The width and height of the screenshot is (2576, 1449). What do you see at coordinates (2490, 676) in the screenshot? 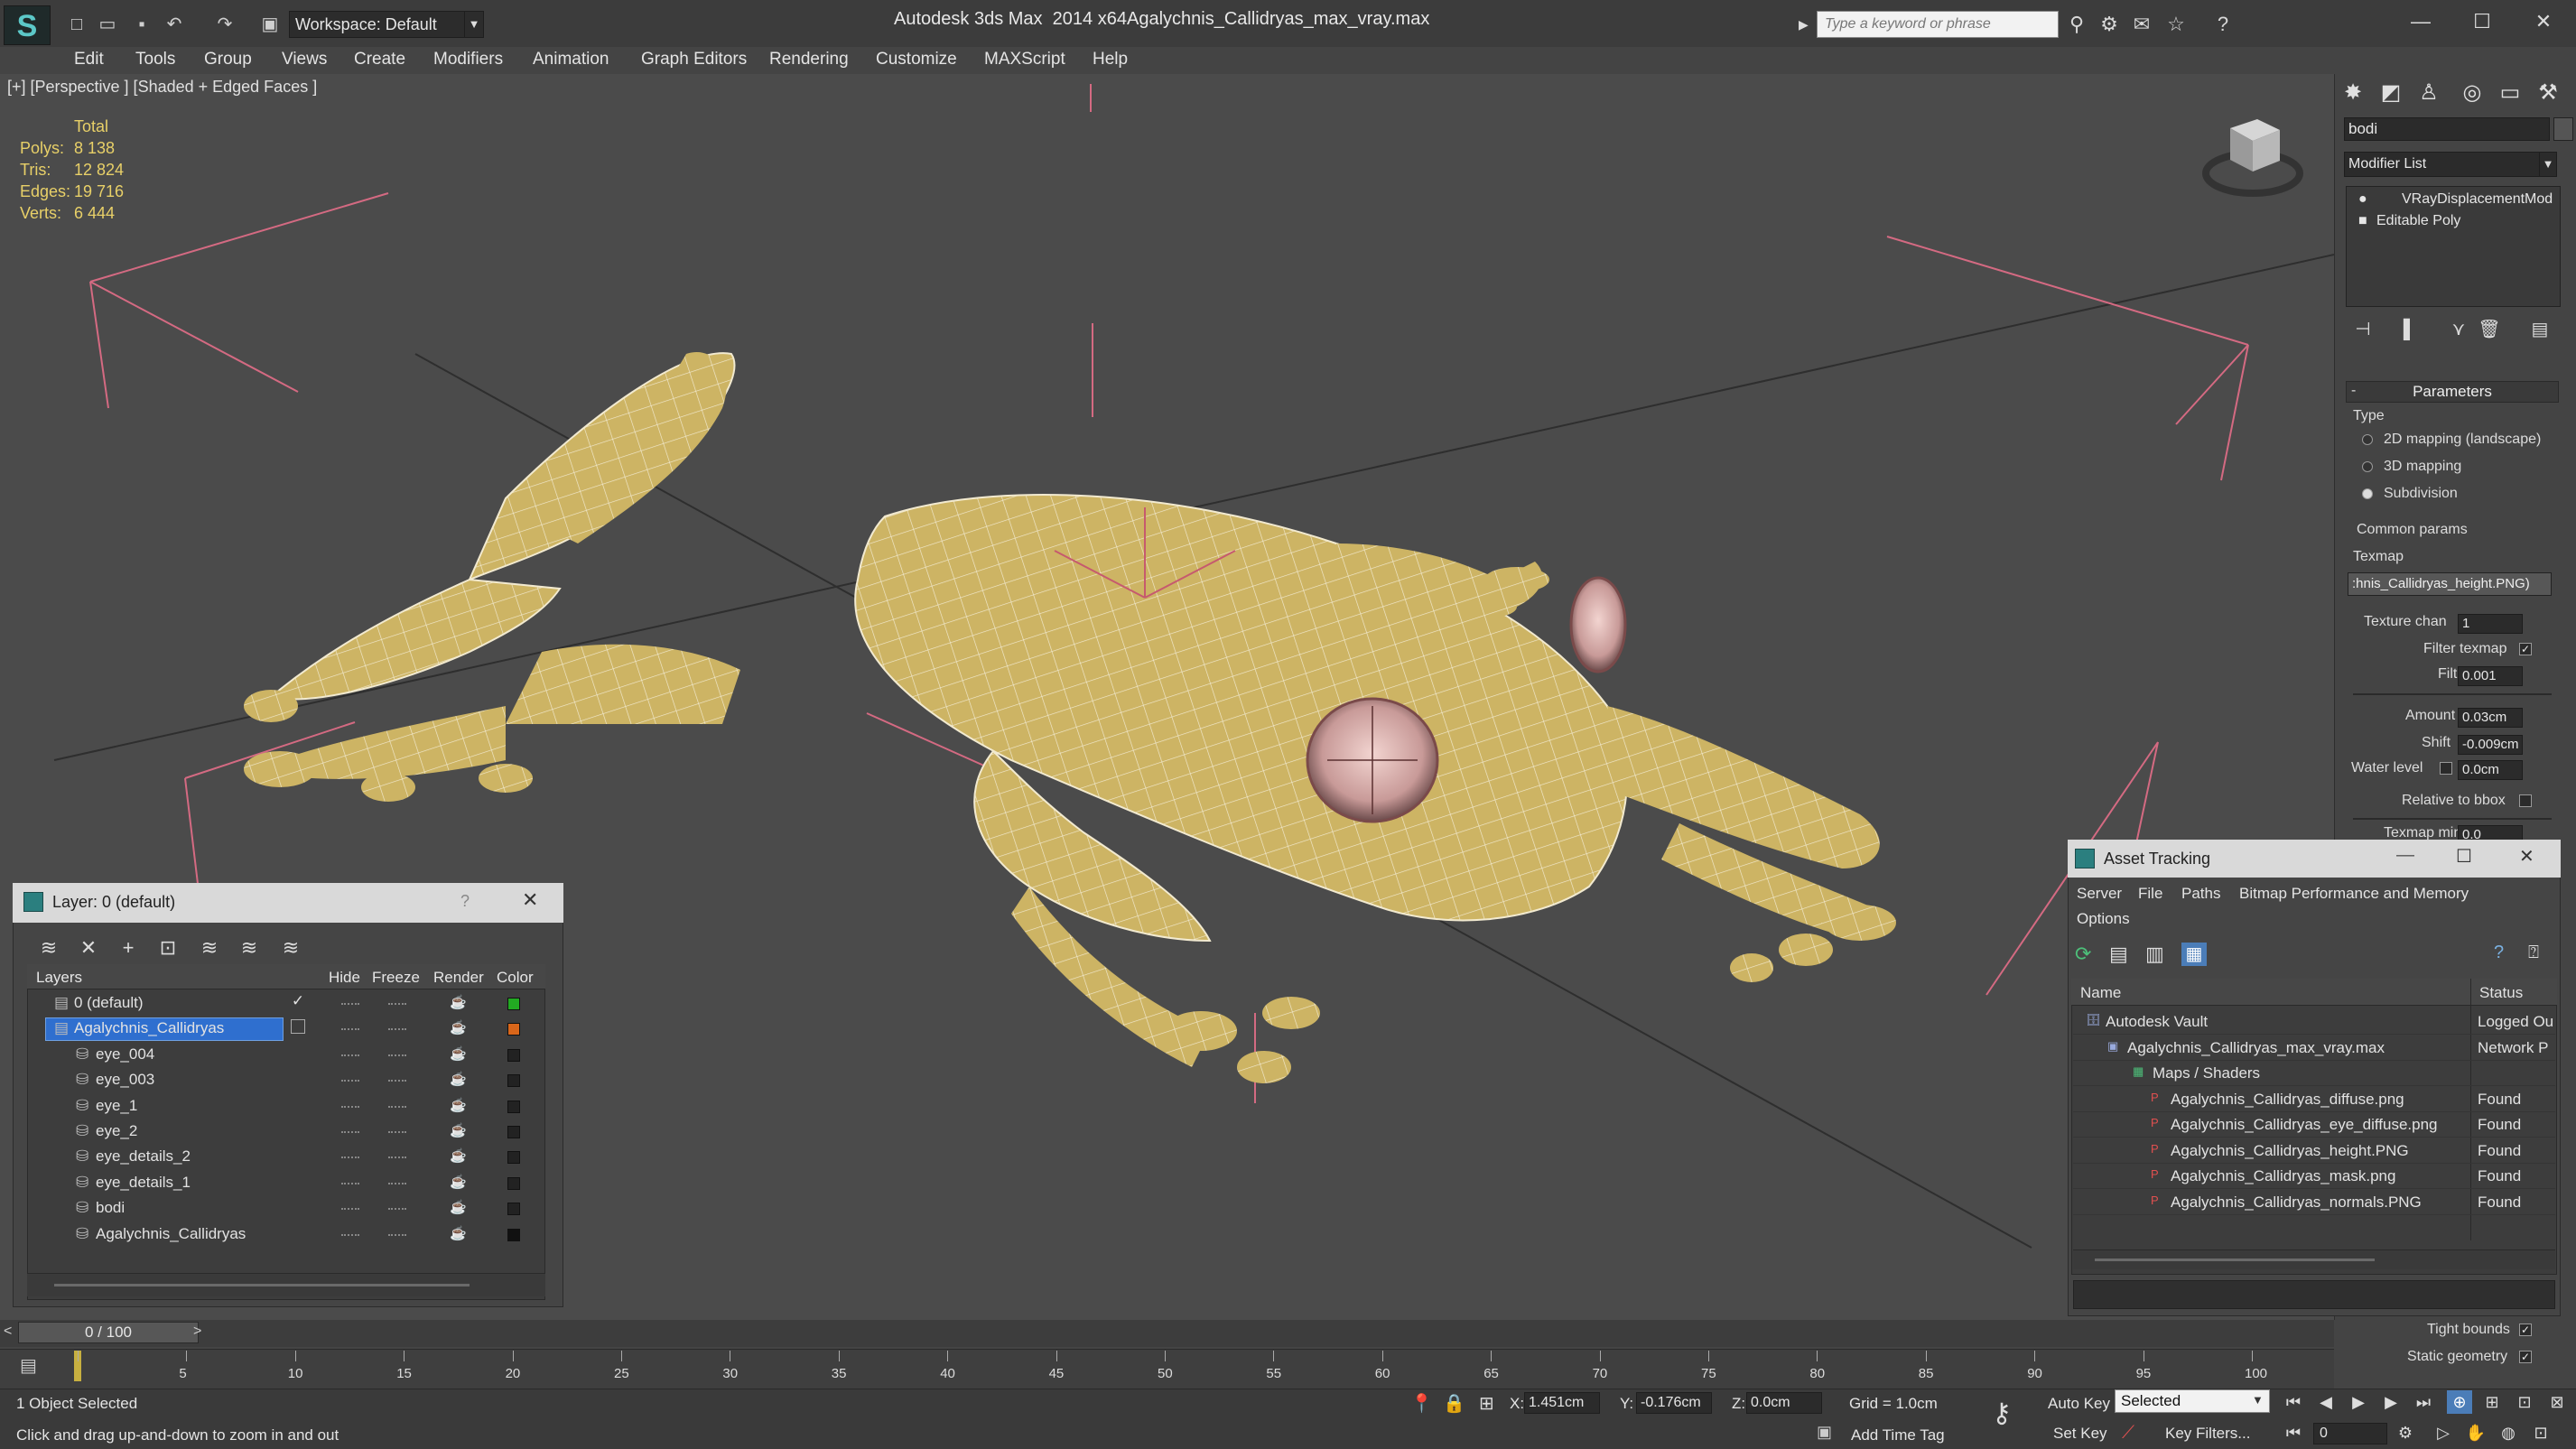
I see `filter-blur-spinner: 0.001` at bounding box center [2490, 676].